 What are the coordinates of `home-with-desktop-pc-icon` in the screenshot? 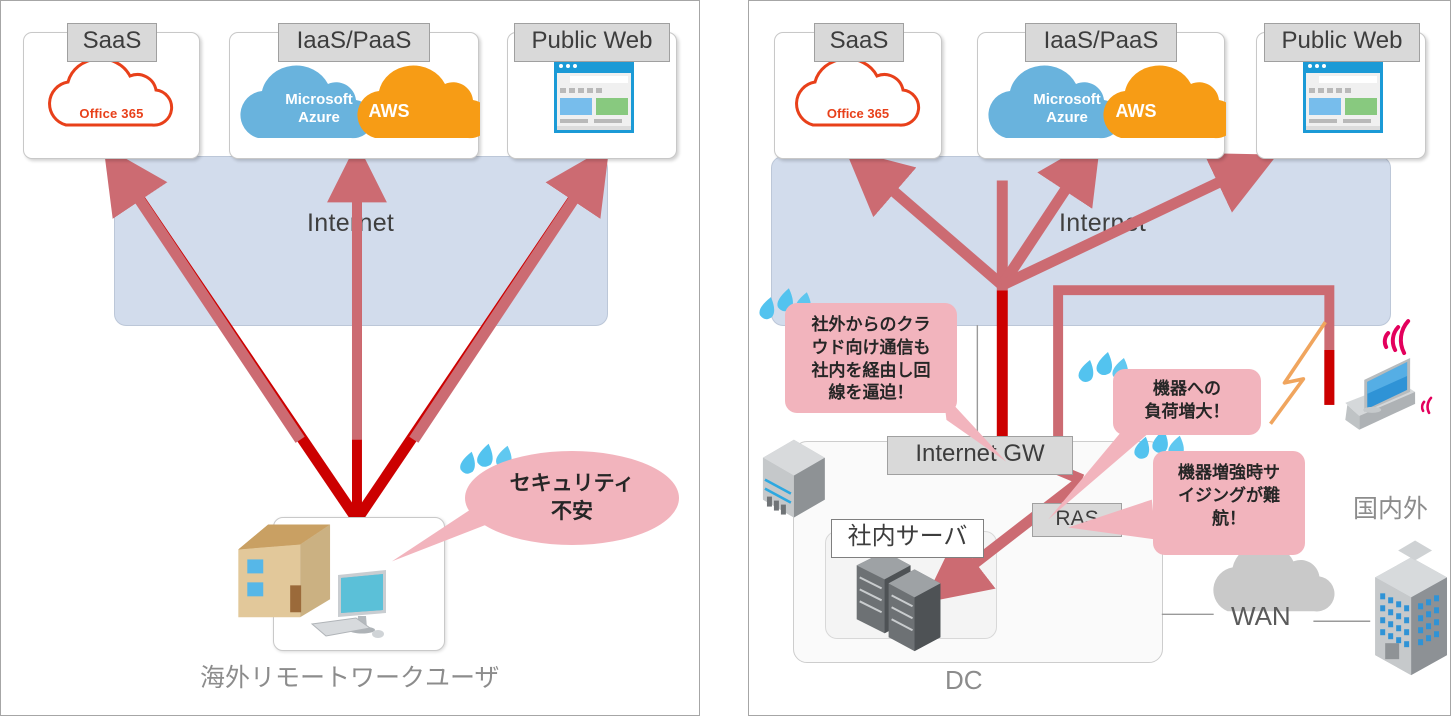 It's located at (348, 604).